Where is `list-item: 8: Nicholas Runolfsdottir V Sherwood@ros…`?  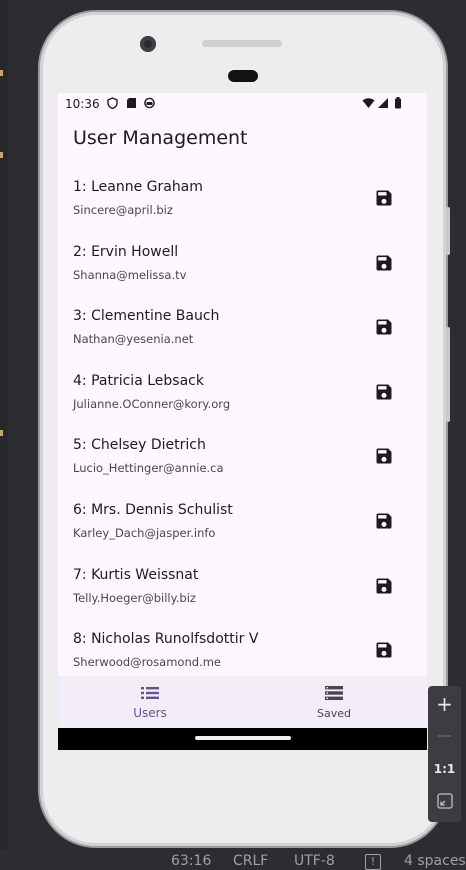 list-item: 8: Nicholas Runolfsdottir V Sherwood@ros… is located at coordinates (242, 647).